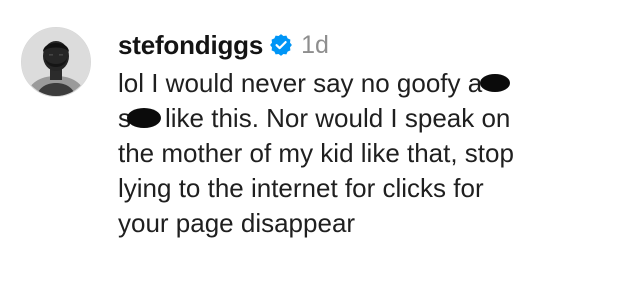  I want to click on profile-photo, so click(56, 62).